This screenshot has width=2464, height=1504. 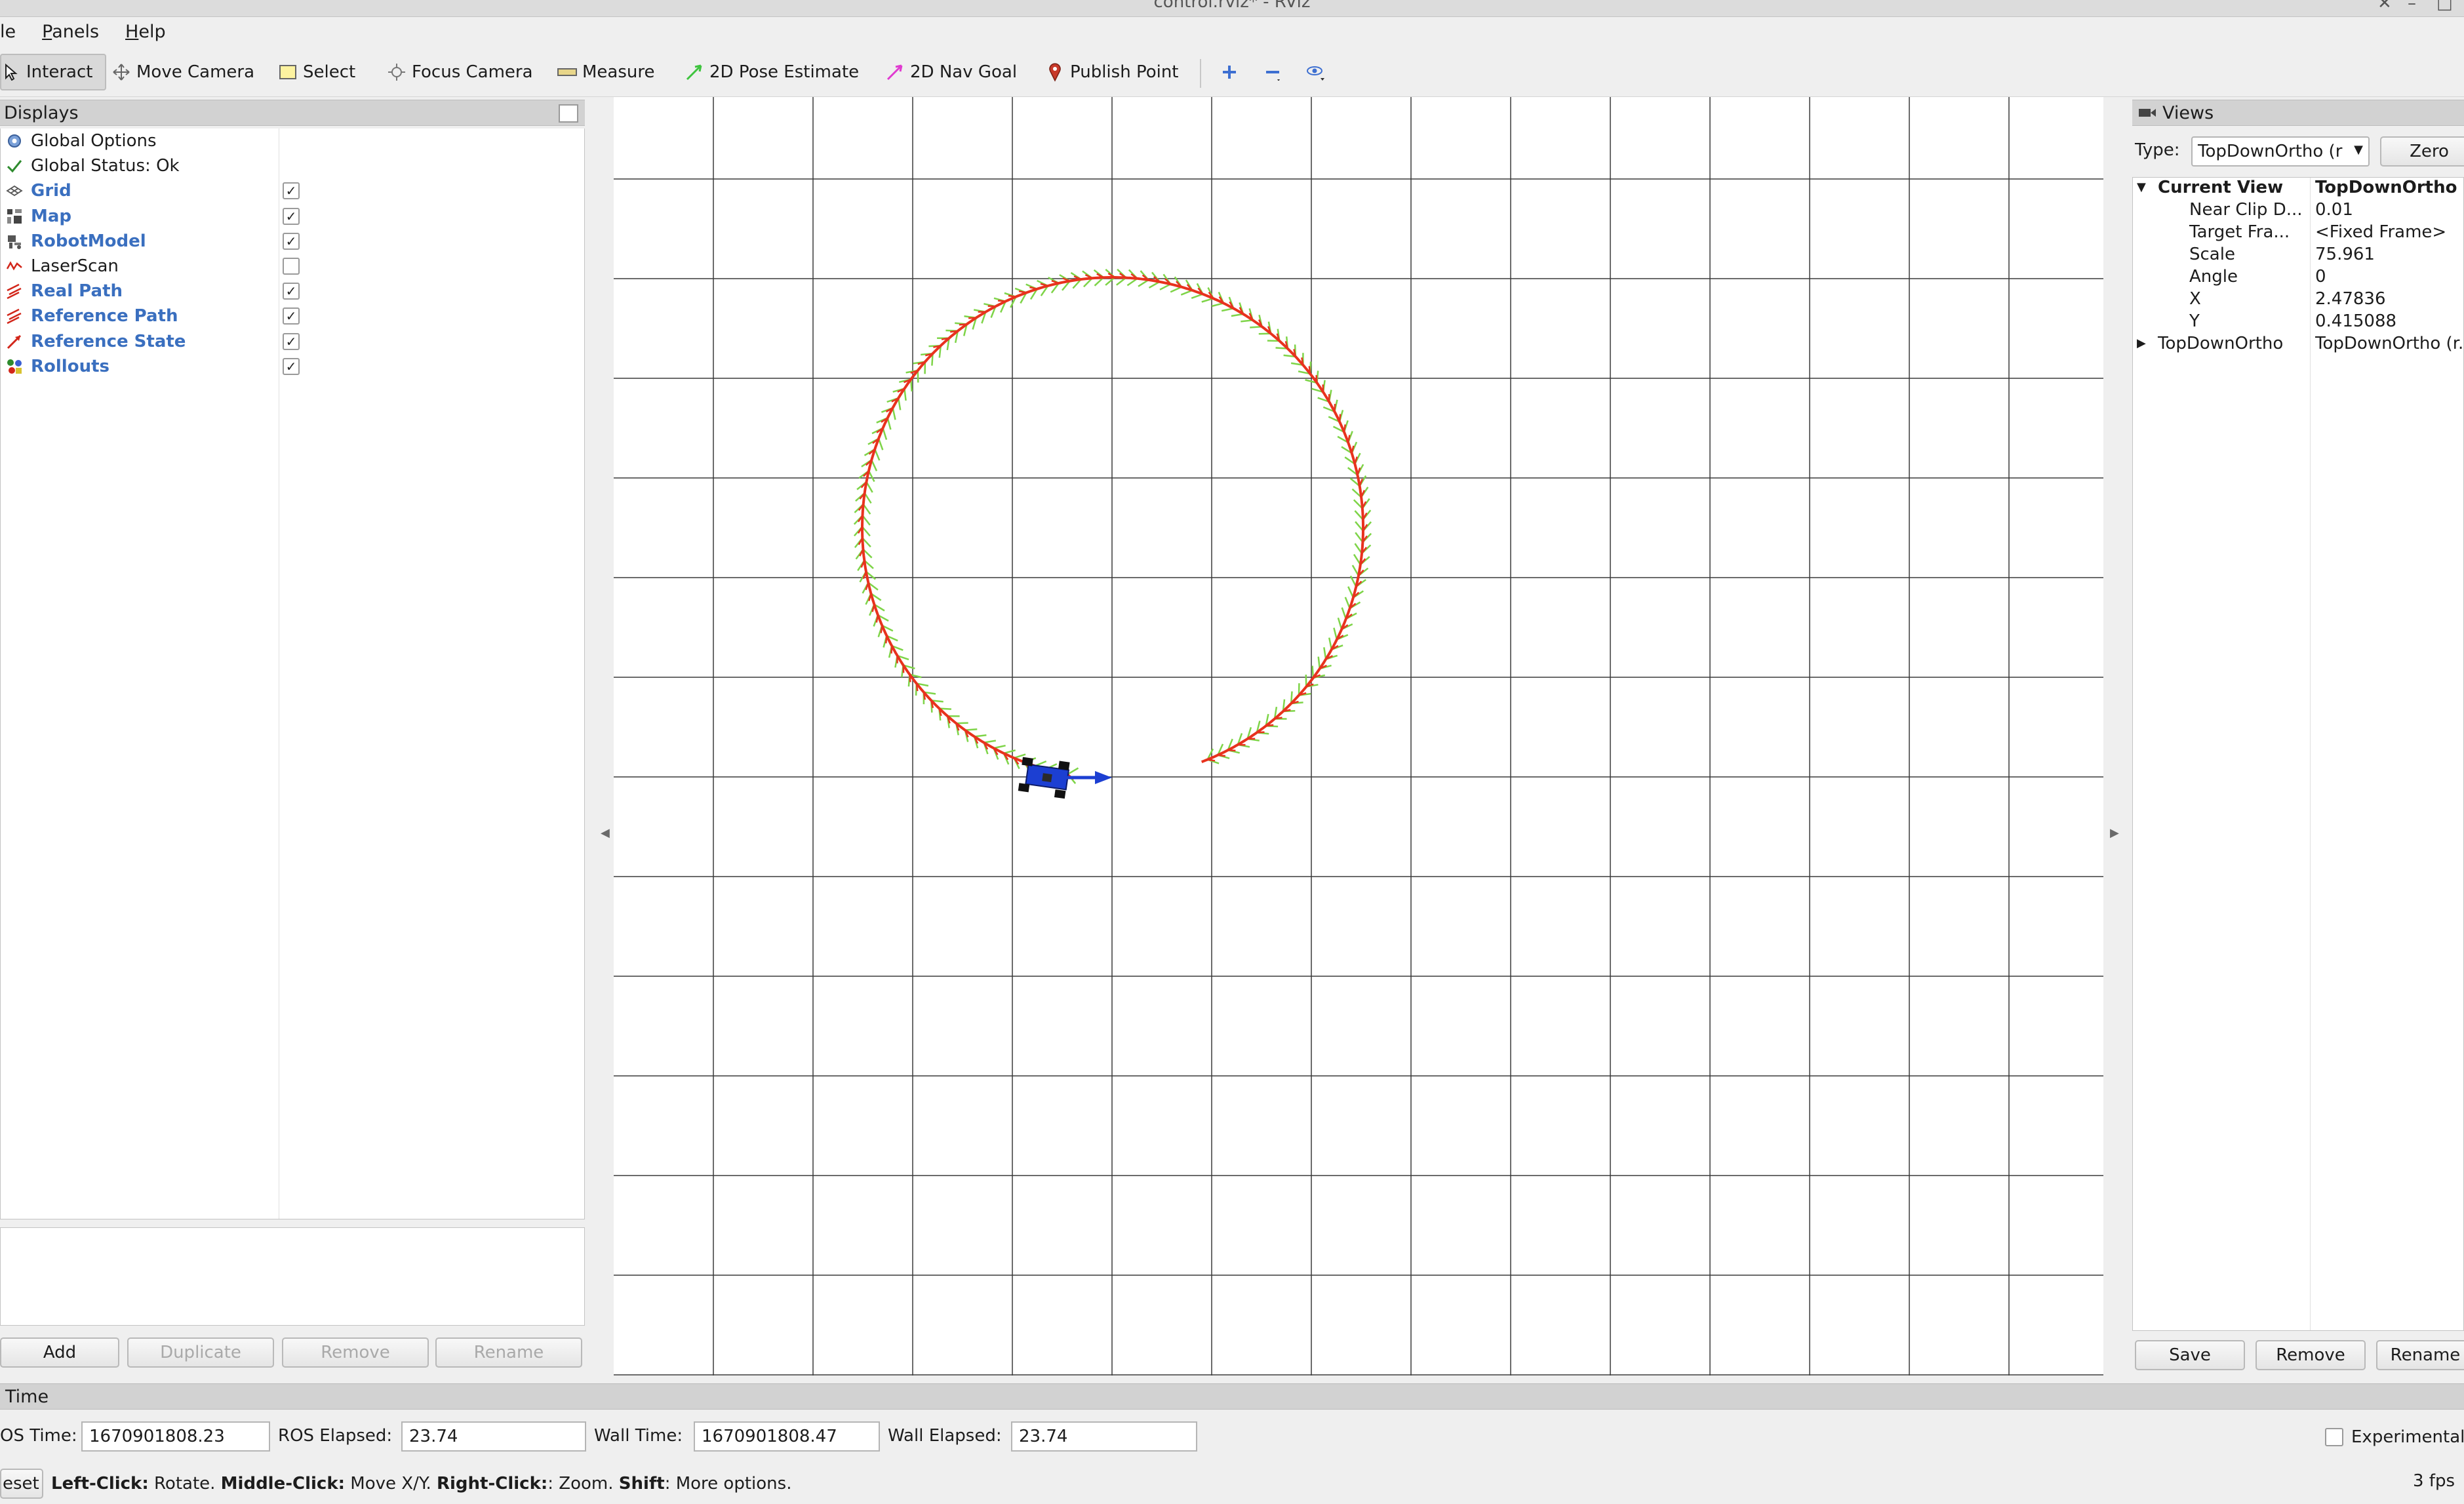 I want to click on collapse-right-icon: ▶, so click(x=2114, y=833).